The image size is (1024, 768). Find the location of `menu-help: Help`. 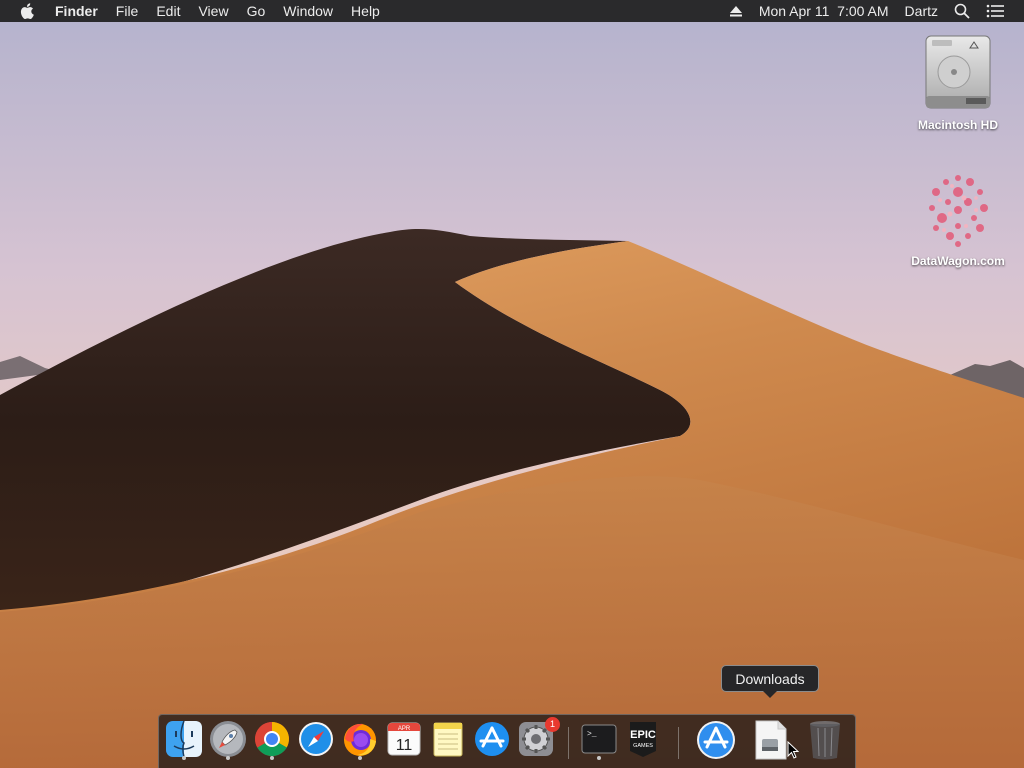

menu-help: Help is located at coordinates (365, 11).